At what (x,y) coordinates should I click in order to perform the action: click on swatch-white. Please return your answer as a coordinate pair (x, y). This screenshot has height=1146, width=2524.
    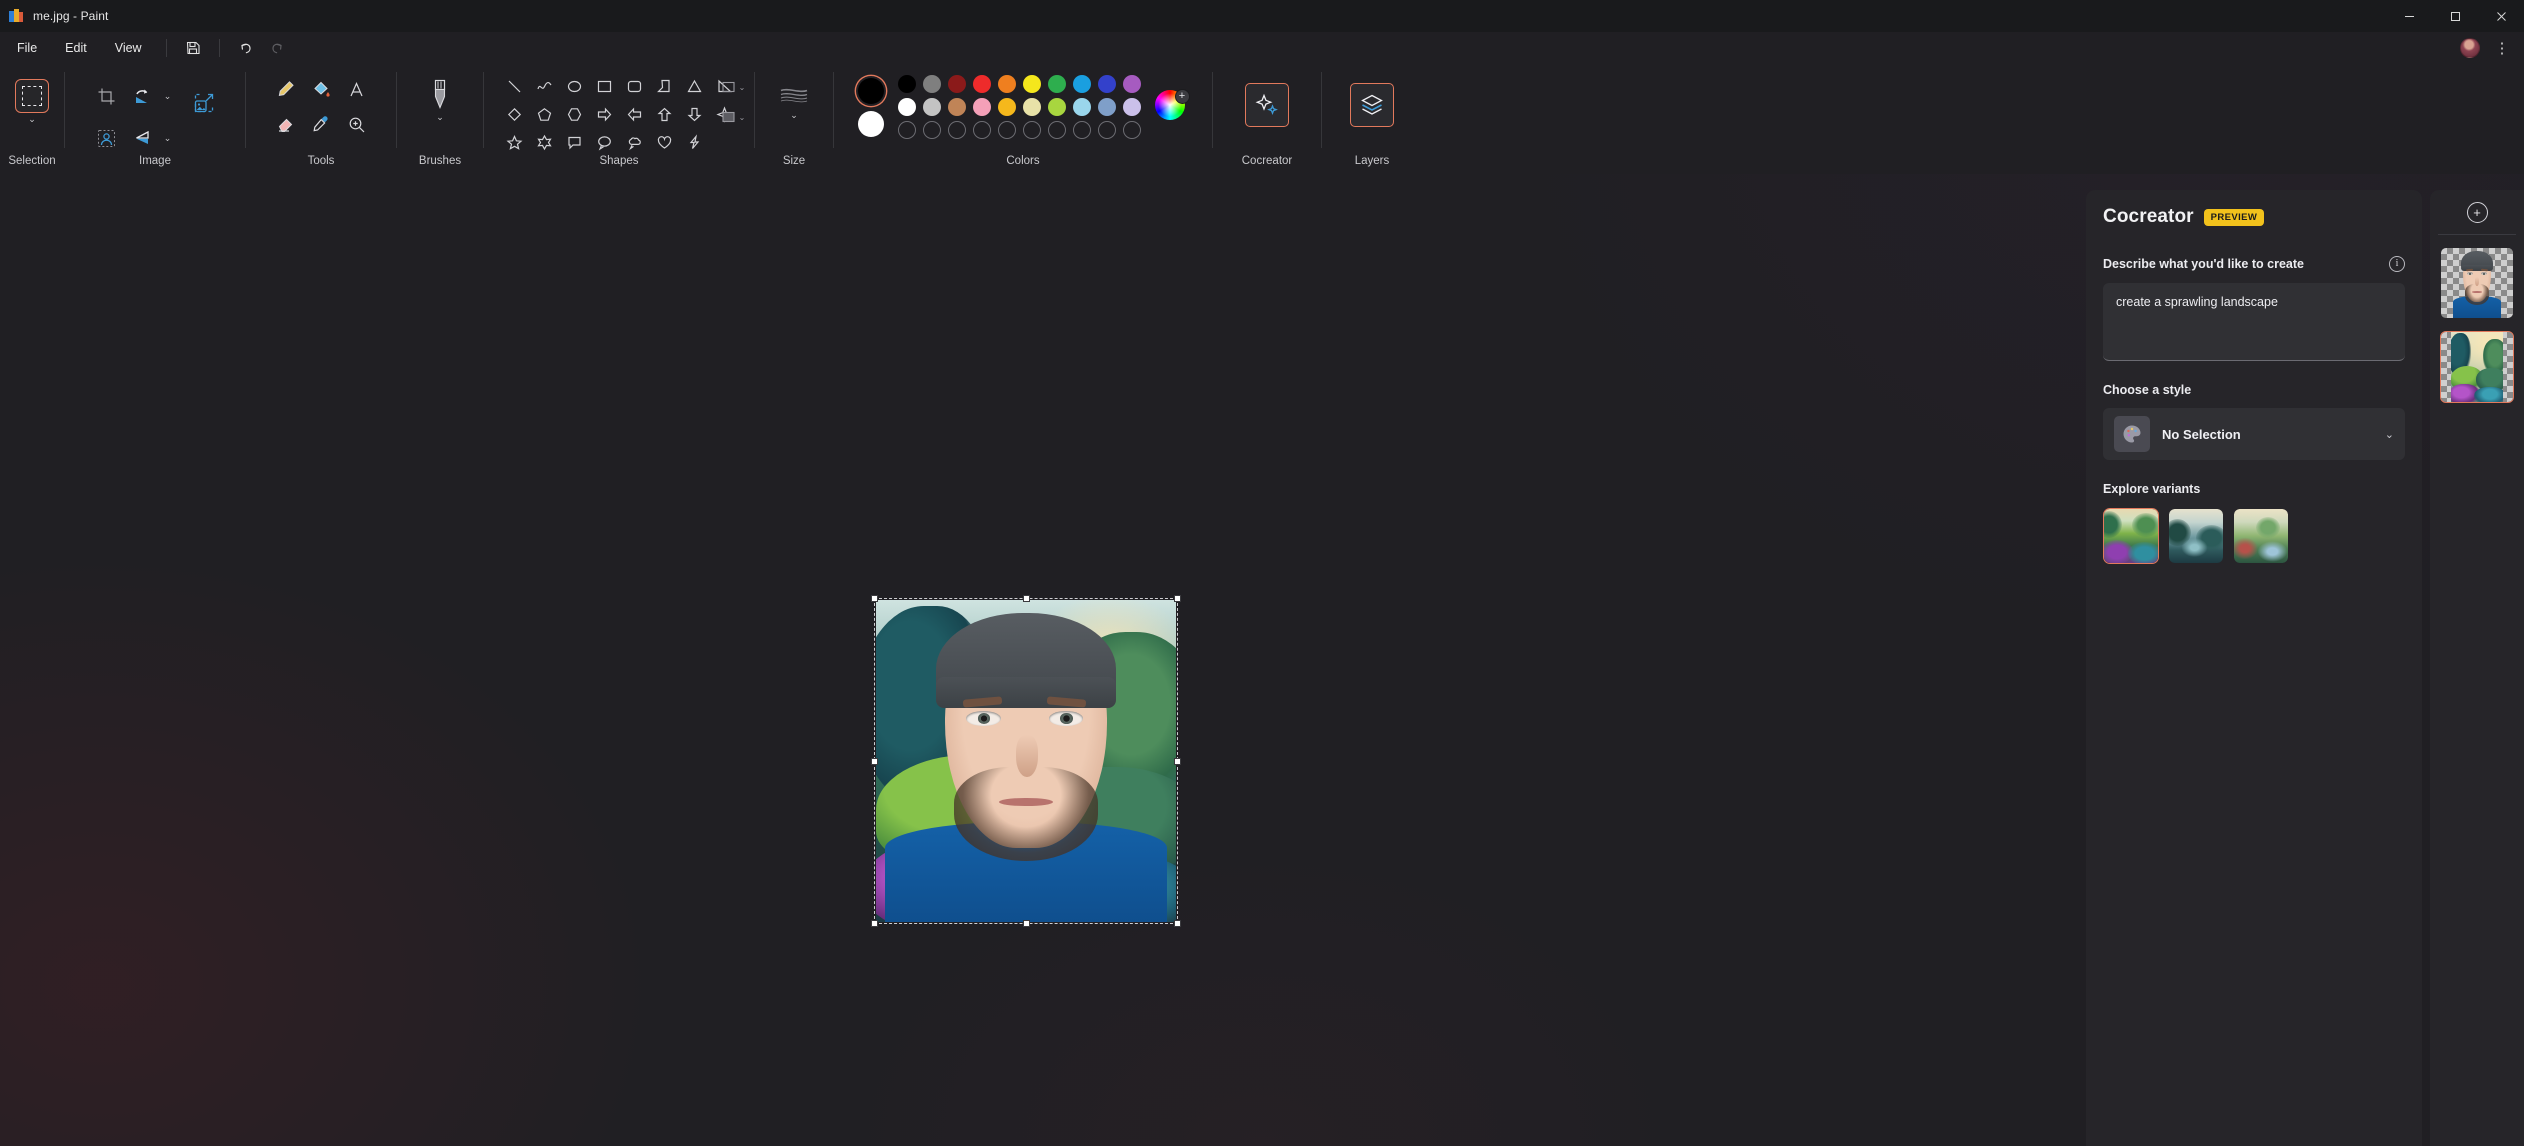
    Looking at the image, I should click on (906, 107).